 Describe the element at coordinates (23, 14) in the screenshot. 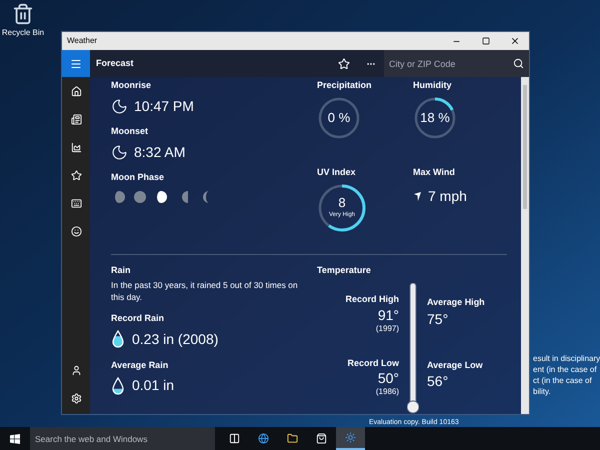

I see `recycle-bin-icon` at that location.